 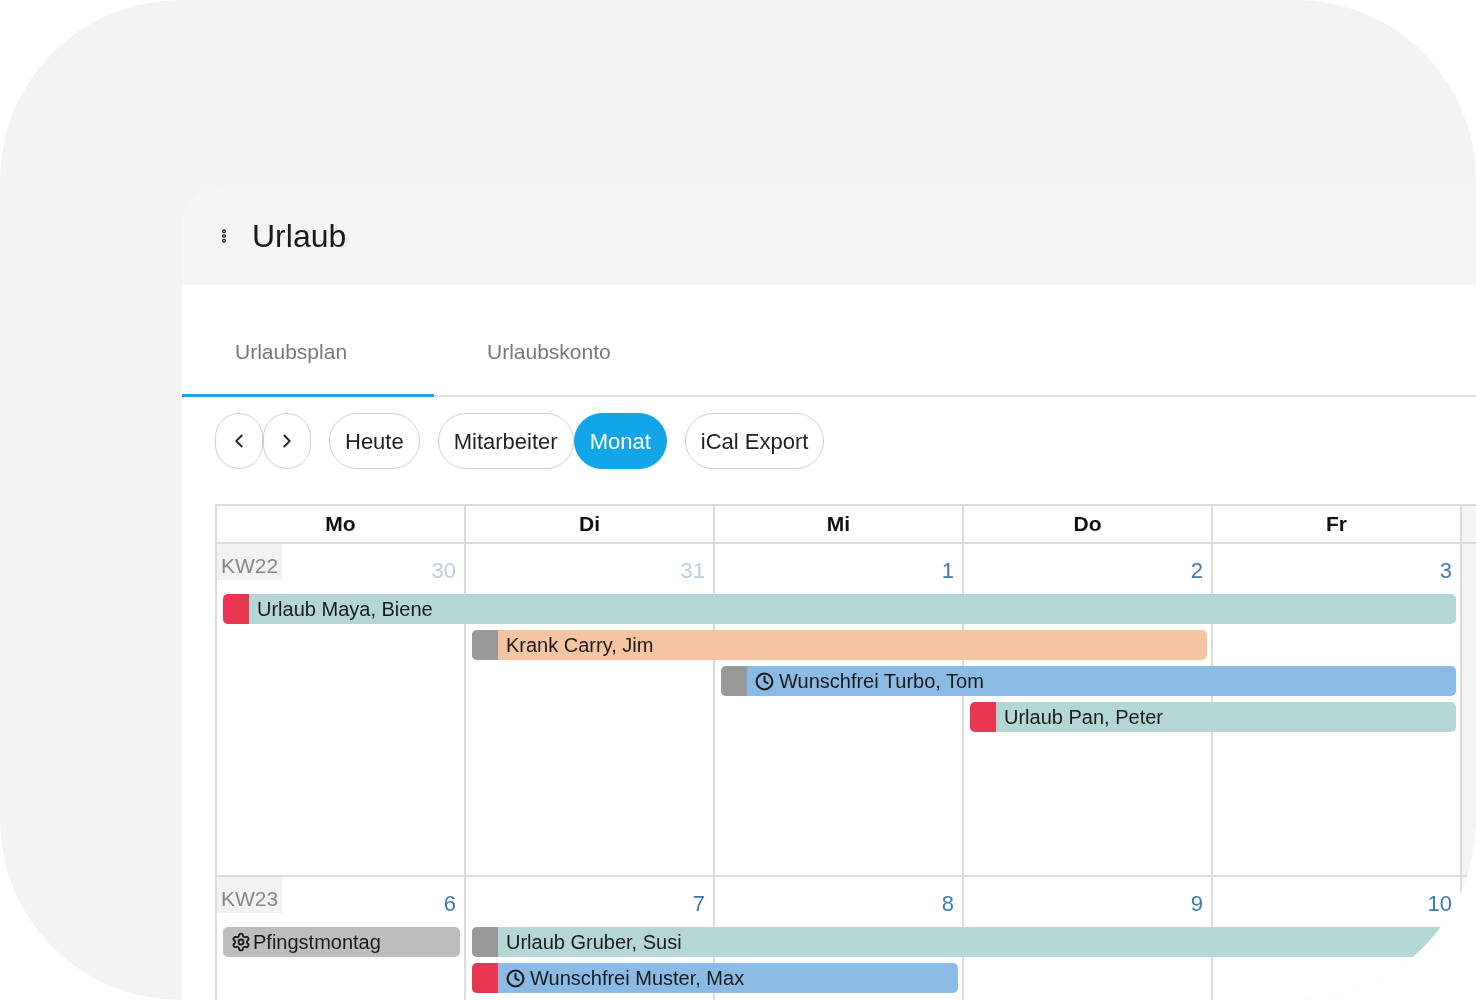 I want to click on event-bar: Urlaub Maya, Biene, so click(x=839, y=609).